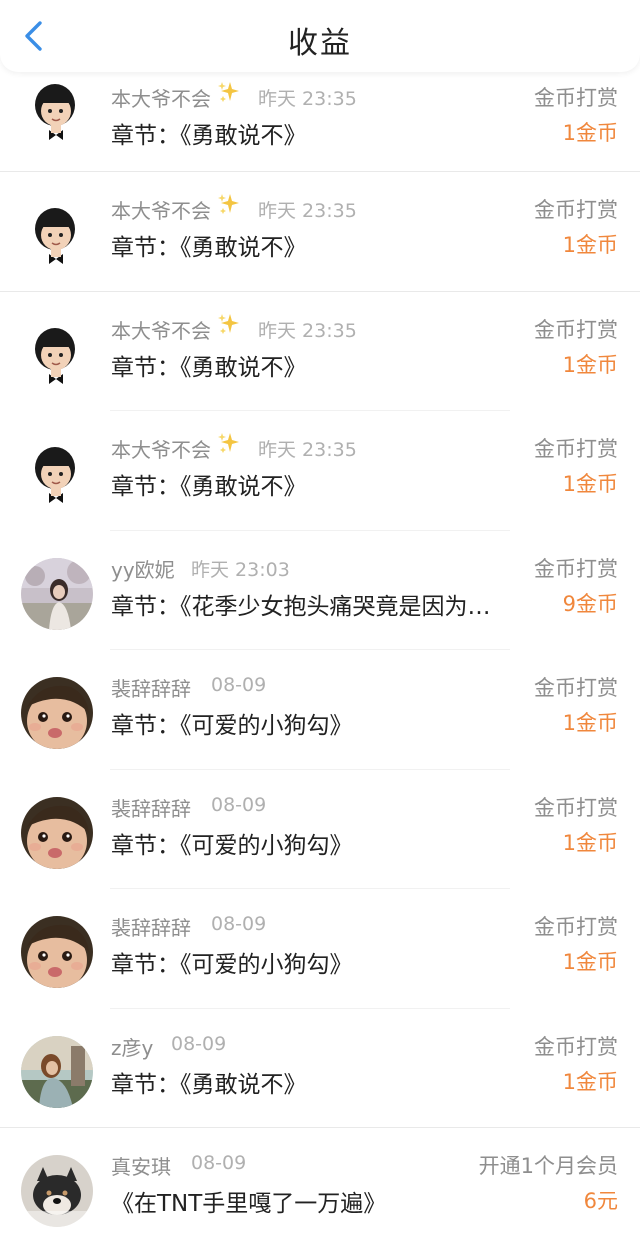 Image resolution: width=640 pixels, height=1239 pixels. What do you see at coordinates (240, 569) in the screenshot?
I see `timestamp: 昨天 23:03` at bounding box center [240, 569].